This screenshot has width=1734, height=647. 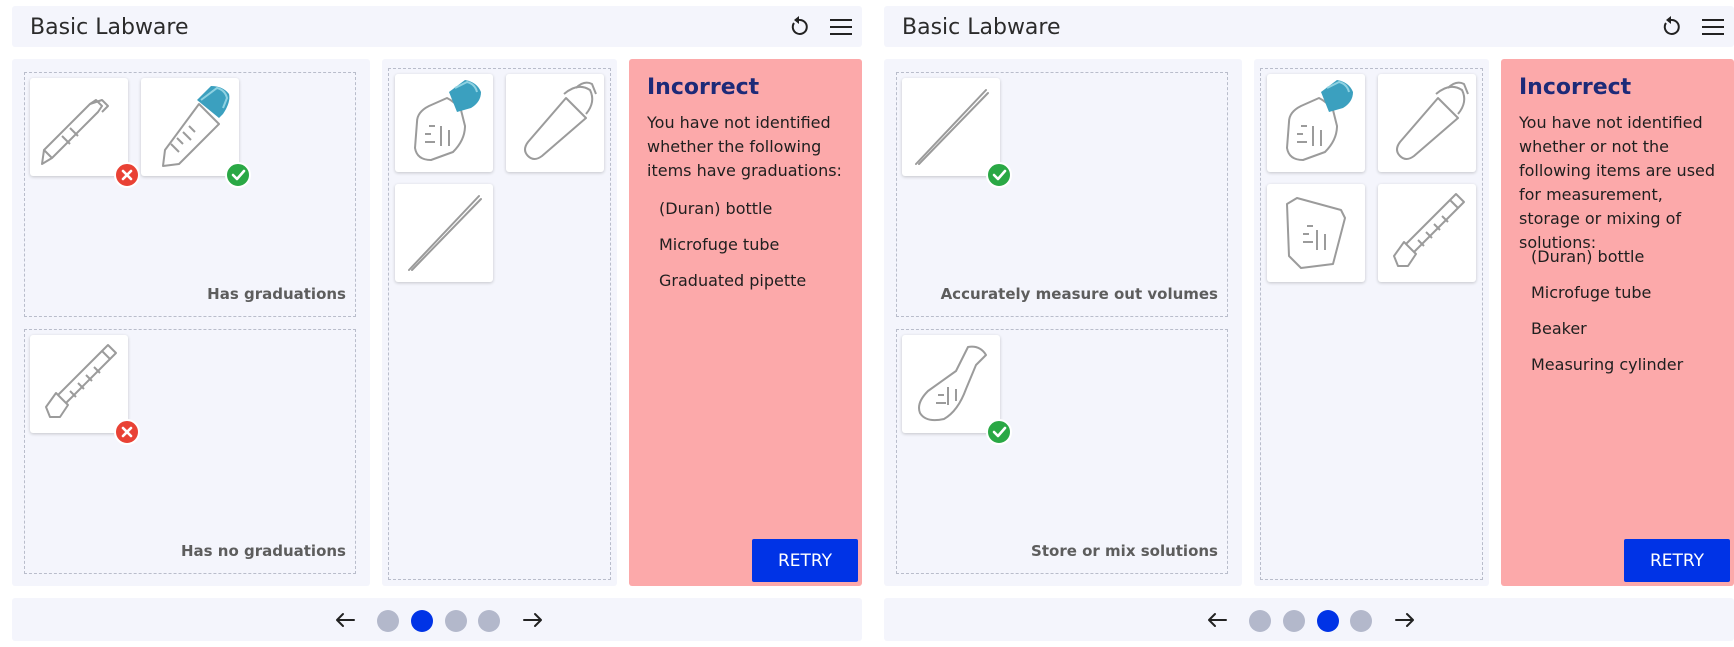 What do you see at coordinates (1559, 328) in the screenshot?
I see `feedback-item: Beaker` at bounding box center [1559, 328].